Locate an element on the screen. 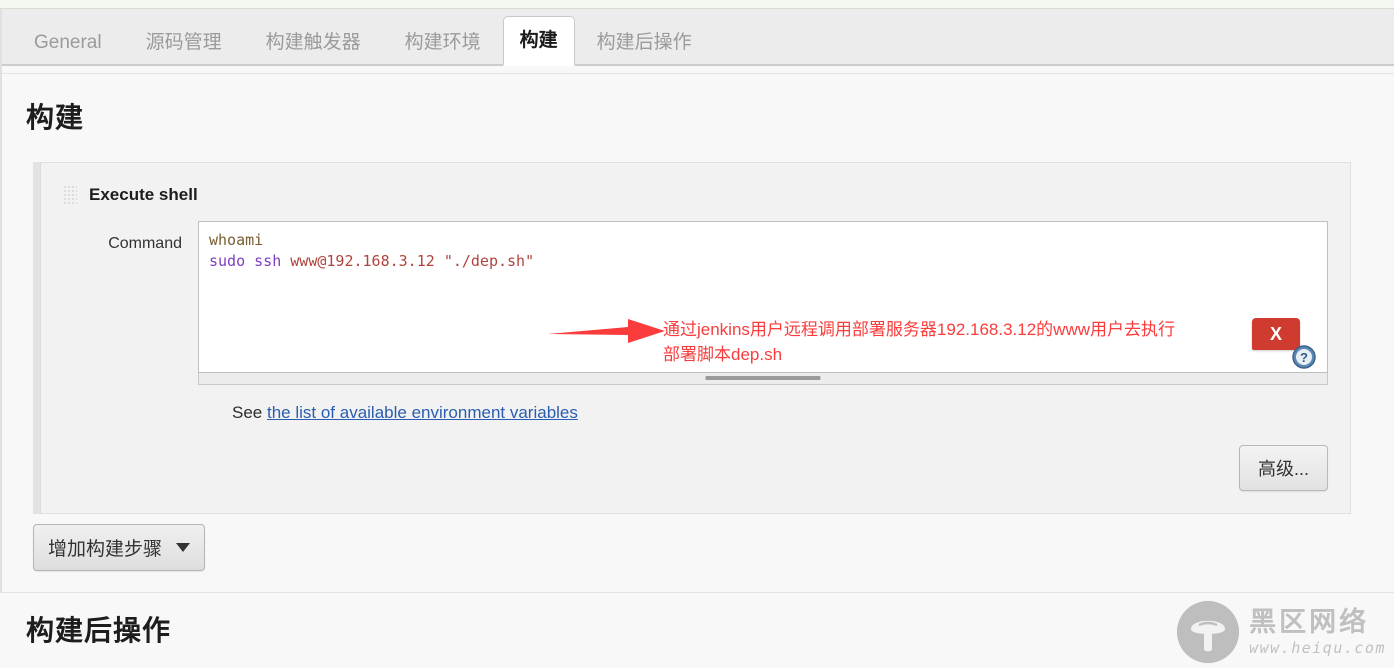  add-build-step-label: 增加构建步骤 is located at coordinates (105, 549).